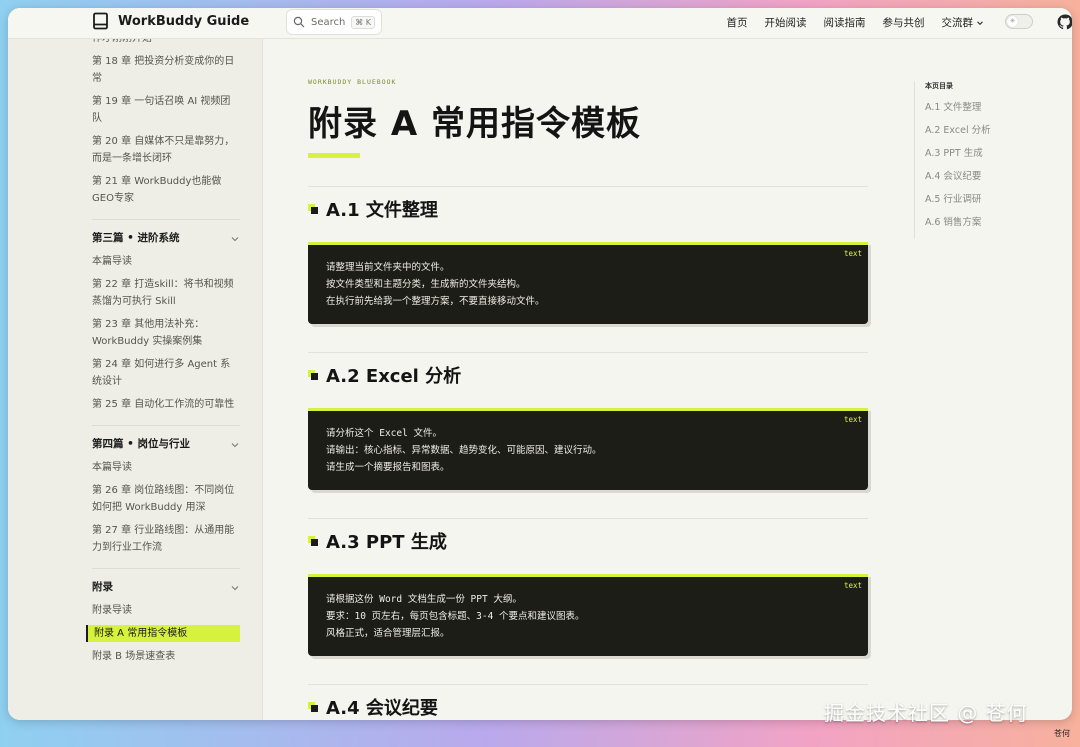 The height and width of the screenshot is (747, 1080). What do you see at coordinates (1012, 21) in the screenshot?
I see `sun-icon: ✳` at bounding box center [1012, 21].